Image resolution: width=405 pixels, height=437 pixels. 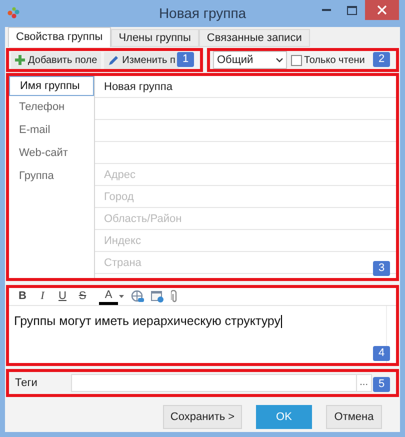 What do you see at coordinates (296, 60) in the screenshot?
I see `checkbox` at bounding box center [296, 60].